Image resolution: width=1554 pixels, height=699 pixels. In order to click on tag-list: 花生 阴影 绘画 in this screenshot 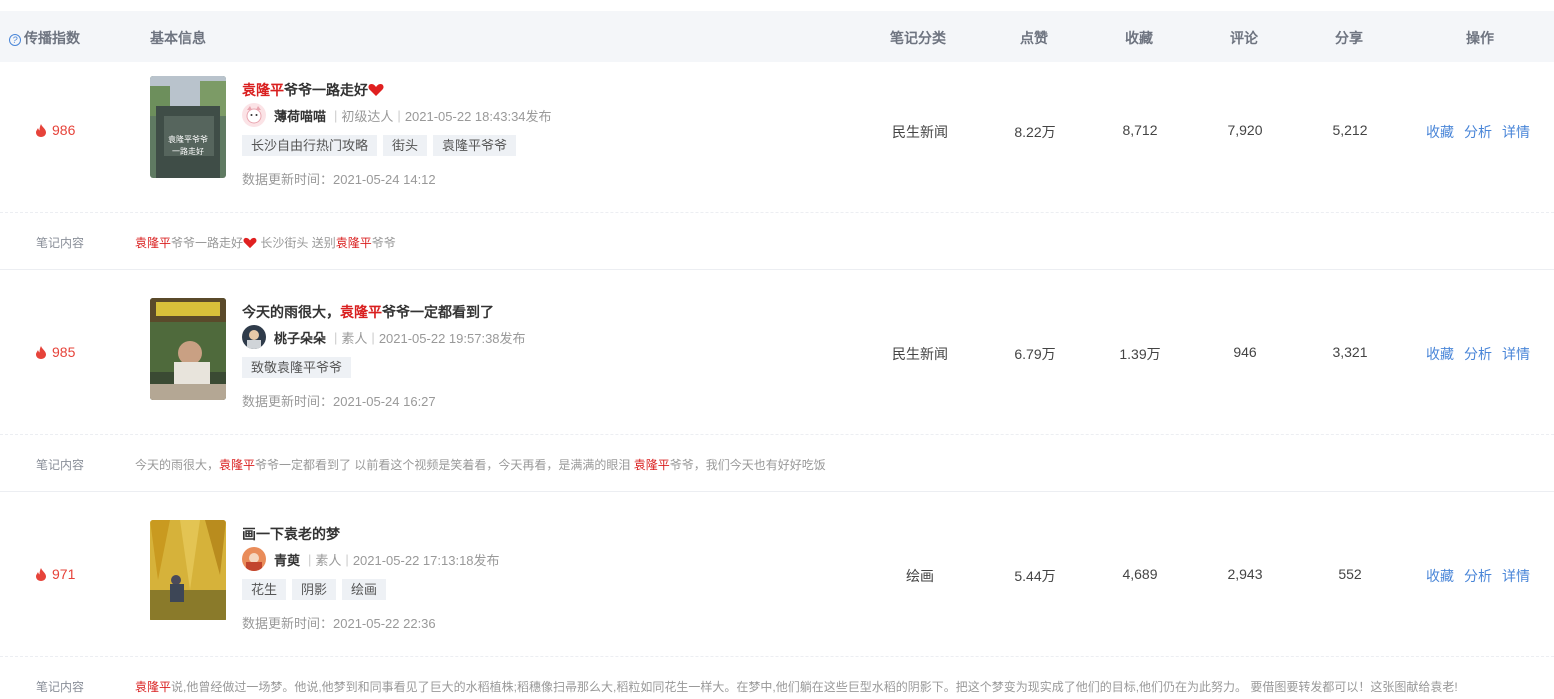, I will do `click(314, 589)`.